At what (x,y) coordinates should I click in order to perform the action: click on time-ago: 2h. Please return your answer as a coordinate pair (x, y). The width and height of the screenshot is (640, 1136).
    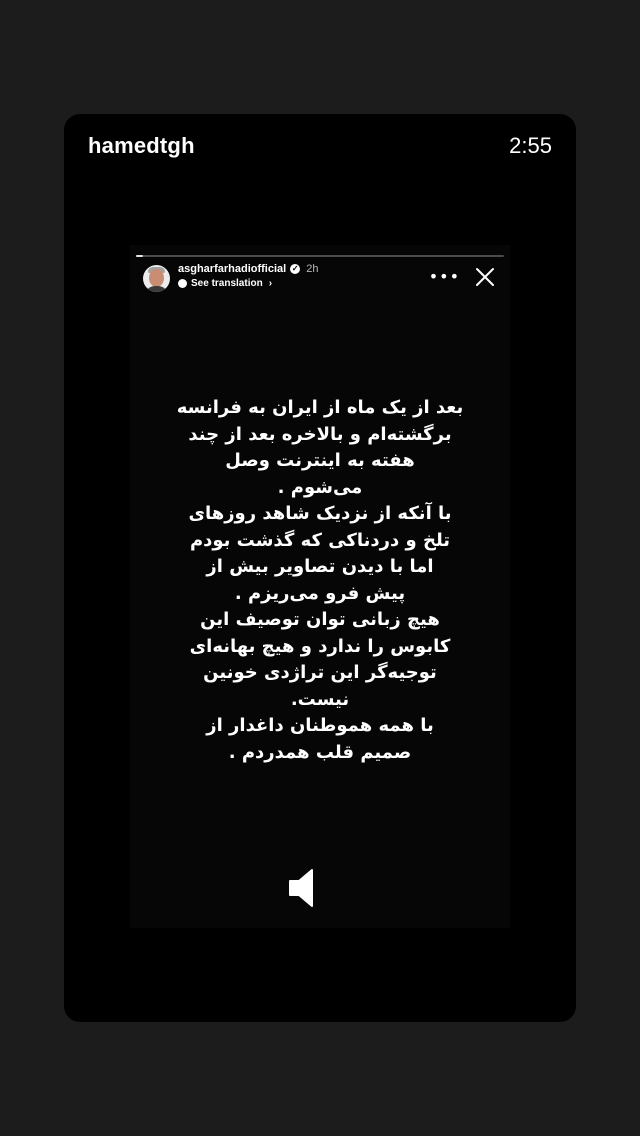
    Looking at the image, I should click on (312, 269).